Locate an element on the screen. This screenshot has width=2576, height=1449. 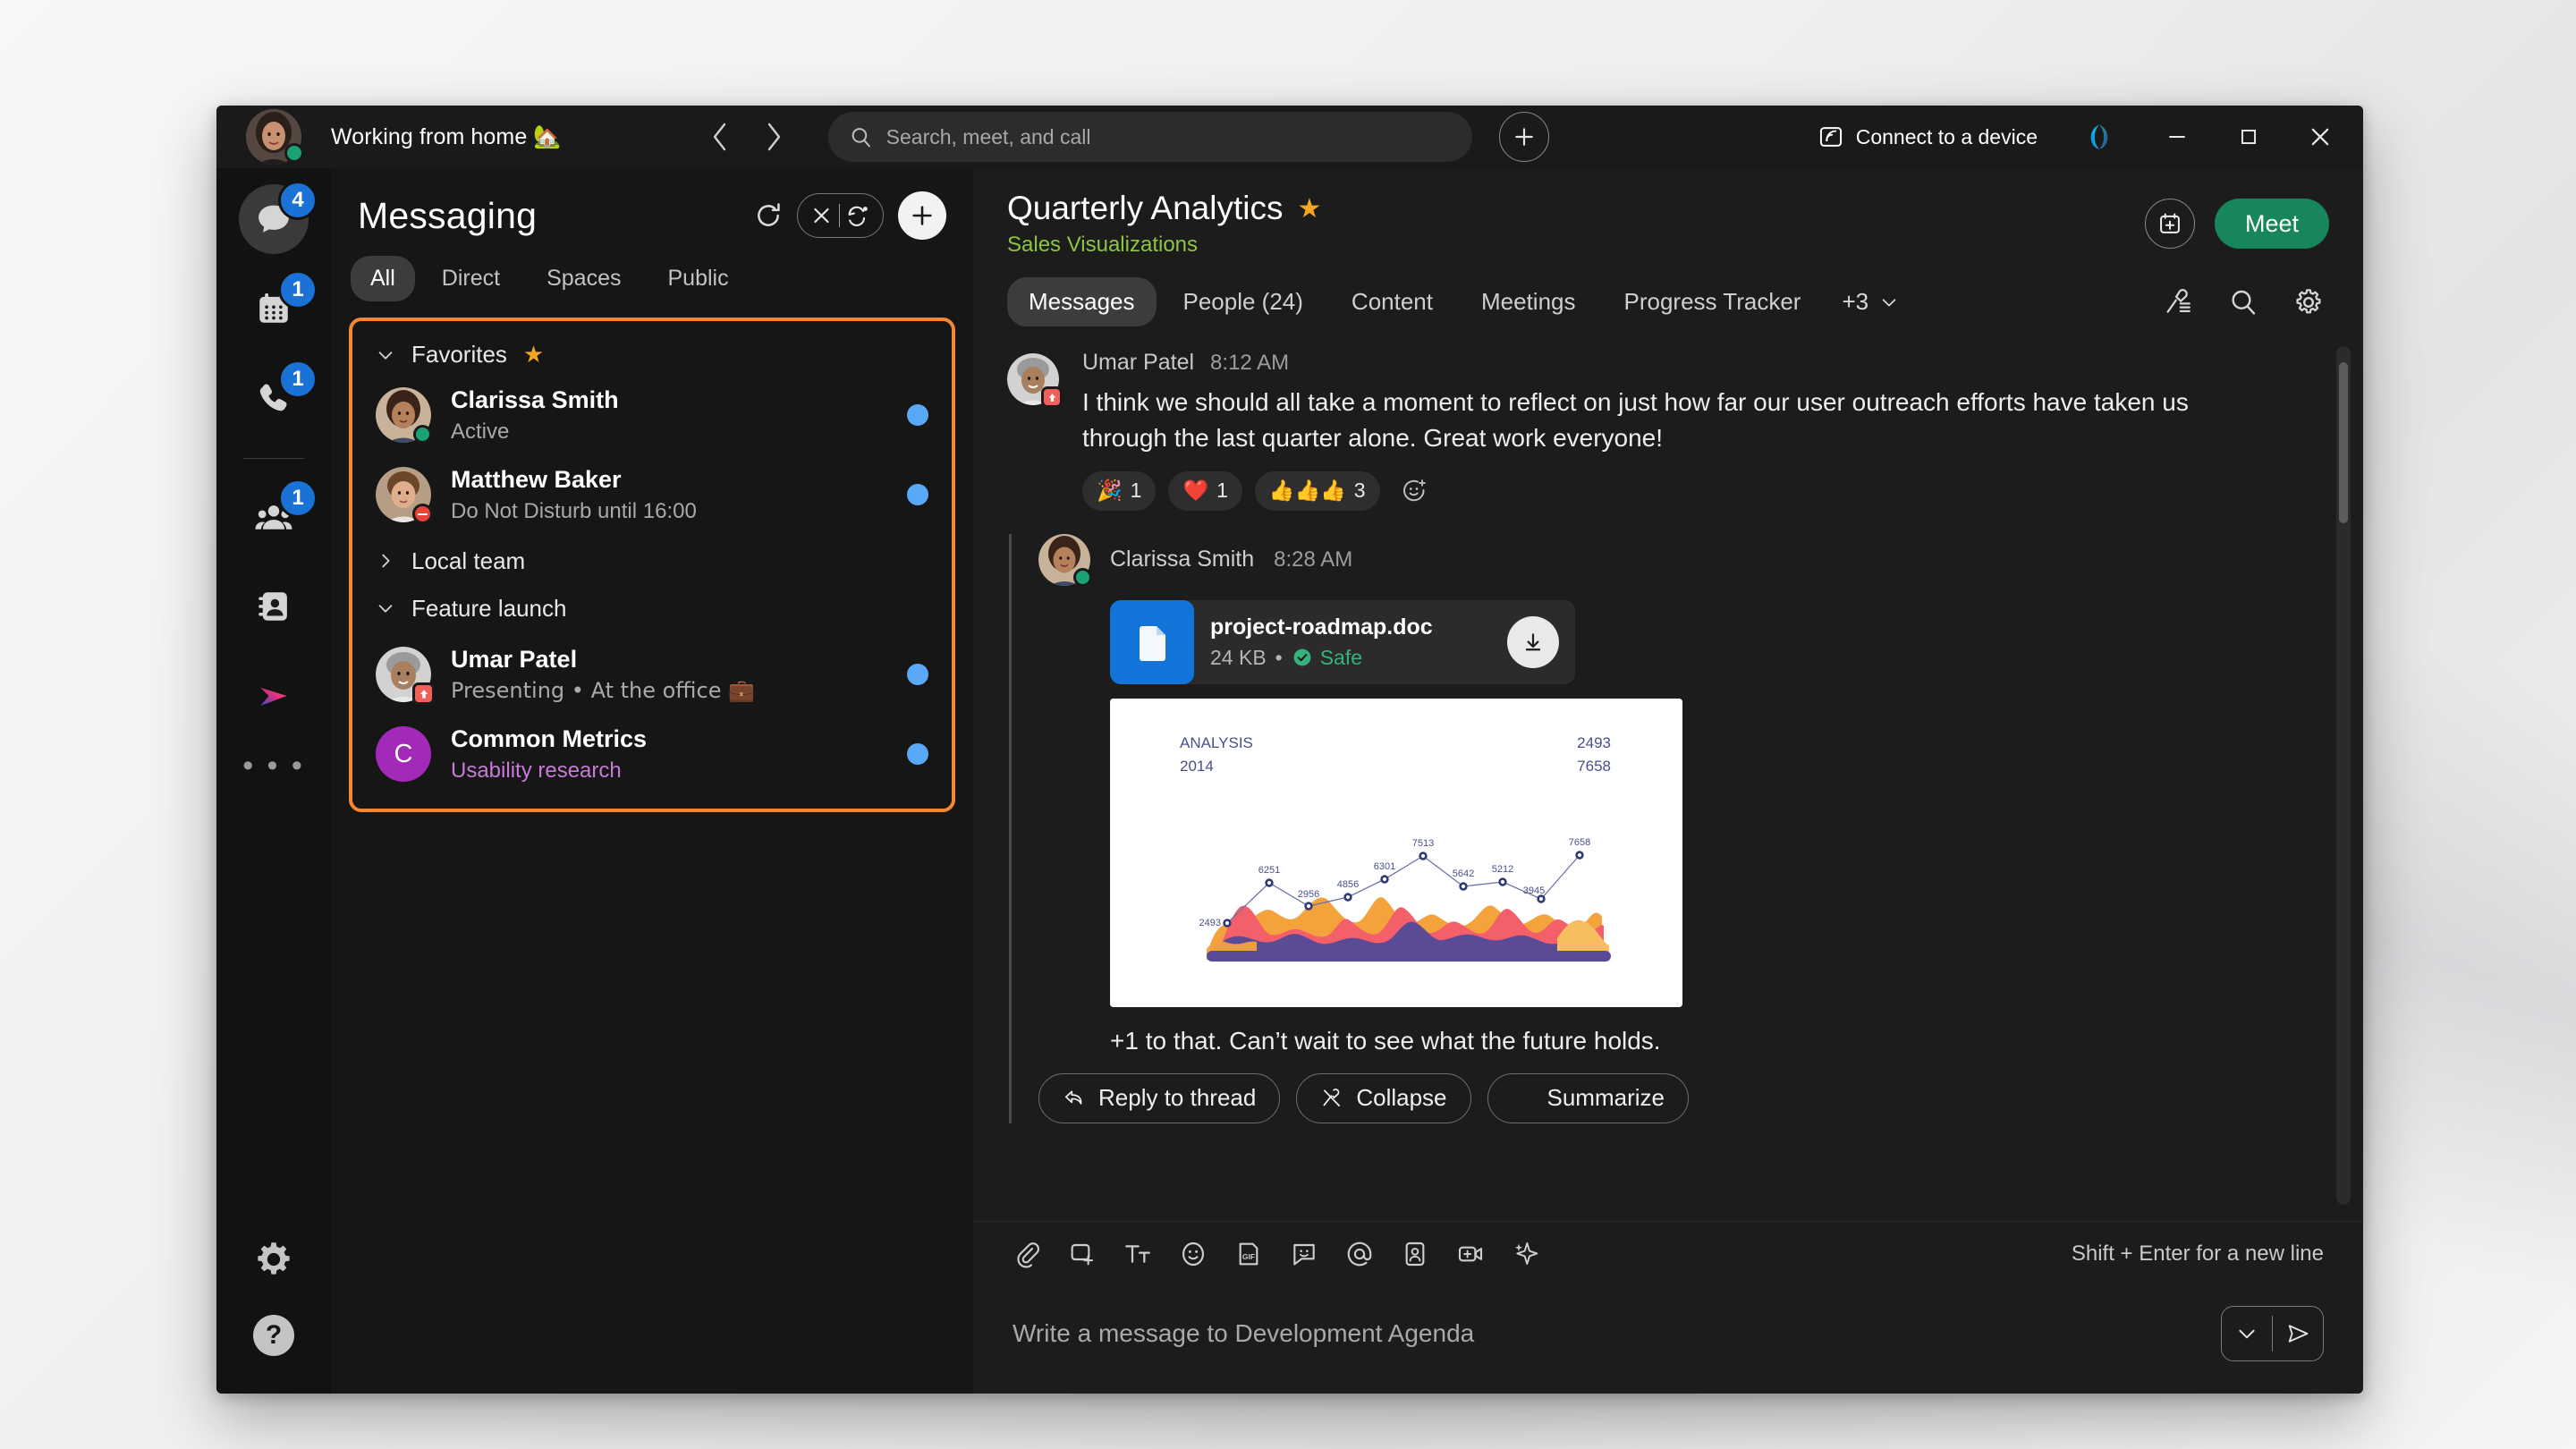
svg-text: 3945 is located at coordinates (1534, 891).